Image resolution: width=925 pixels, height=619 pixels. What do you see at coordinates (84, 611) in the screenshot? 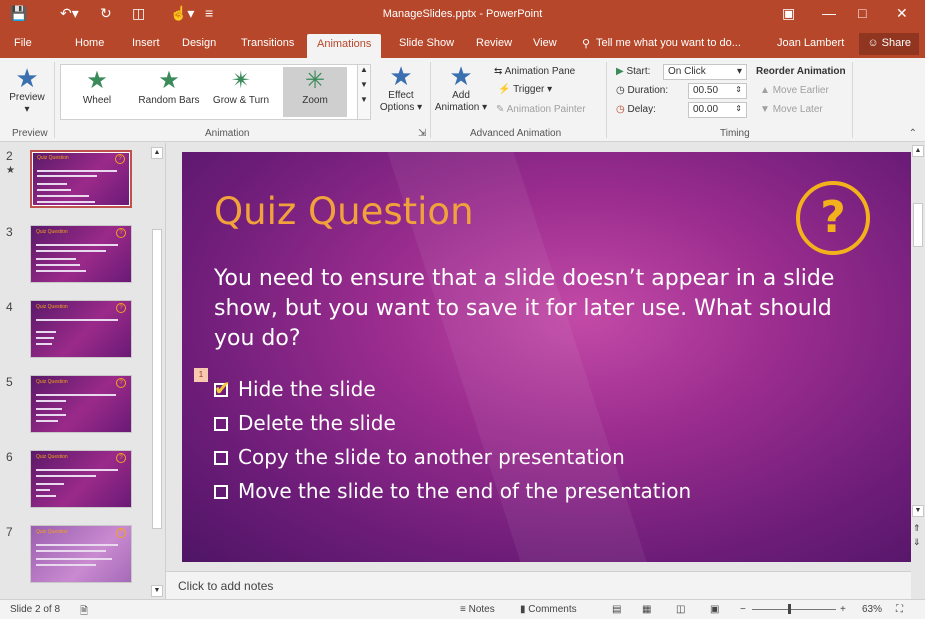
I see `spell-check-icon: 🗎` at bounding box center [84, 611].